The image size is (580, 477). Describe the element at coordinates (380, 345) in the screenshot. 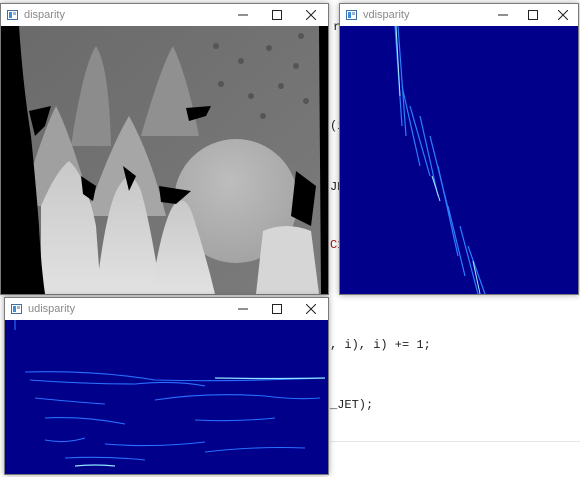

I see `code-fragment: , i), i) += 1;` at that location.